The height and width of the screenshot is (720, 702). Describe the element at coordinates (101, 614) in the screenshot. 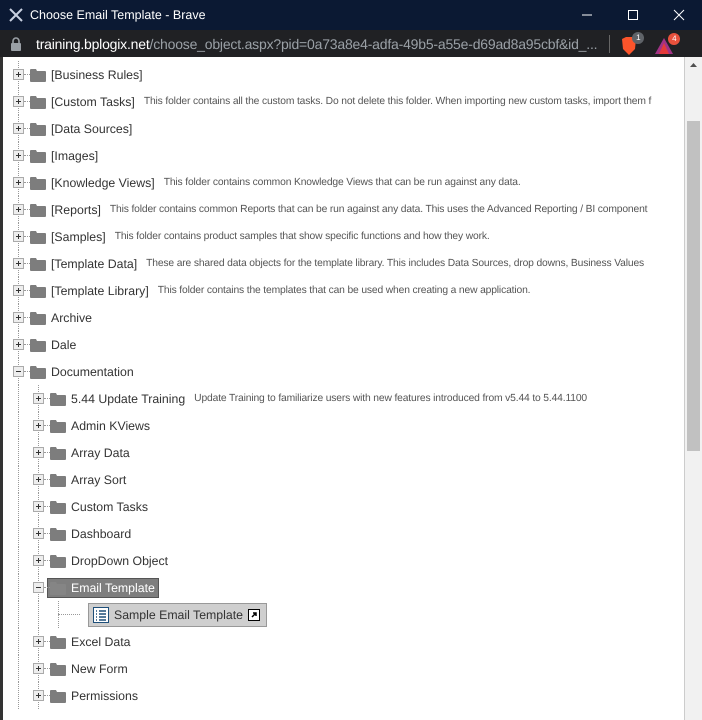

I see `list-icon` at that location.